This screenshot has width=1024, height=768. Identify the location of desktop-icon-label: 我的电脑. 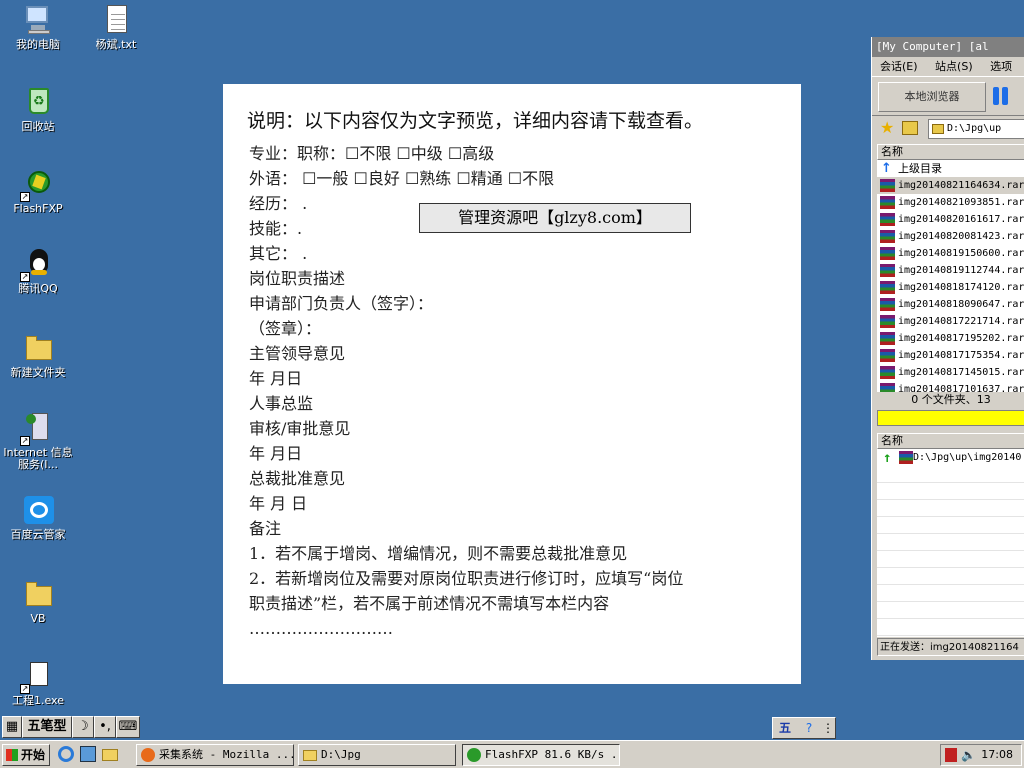
(38, 44).